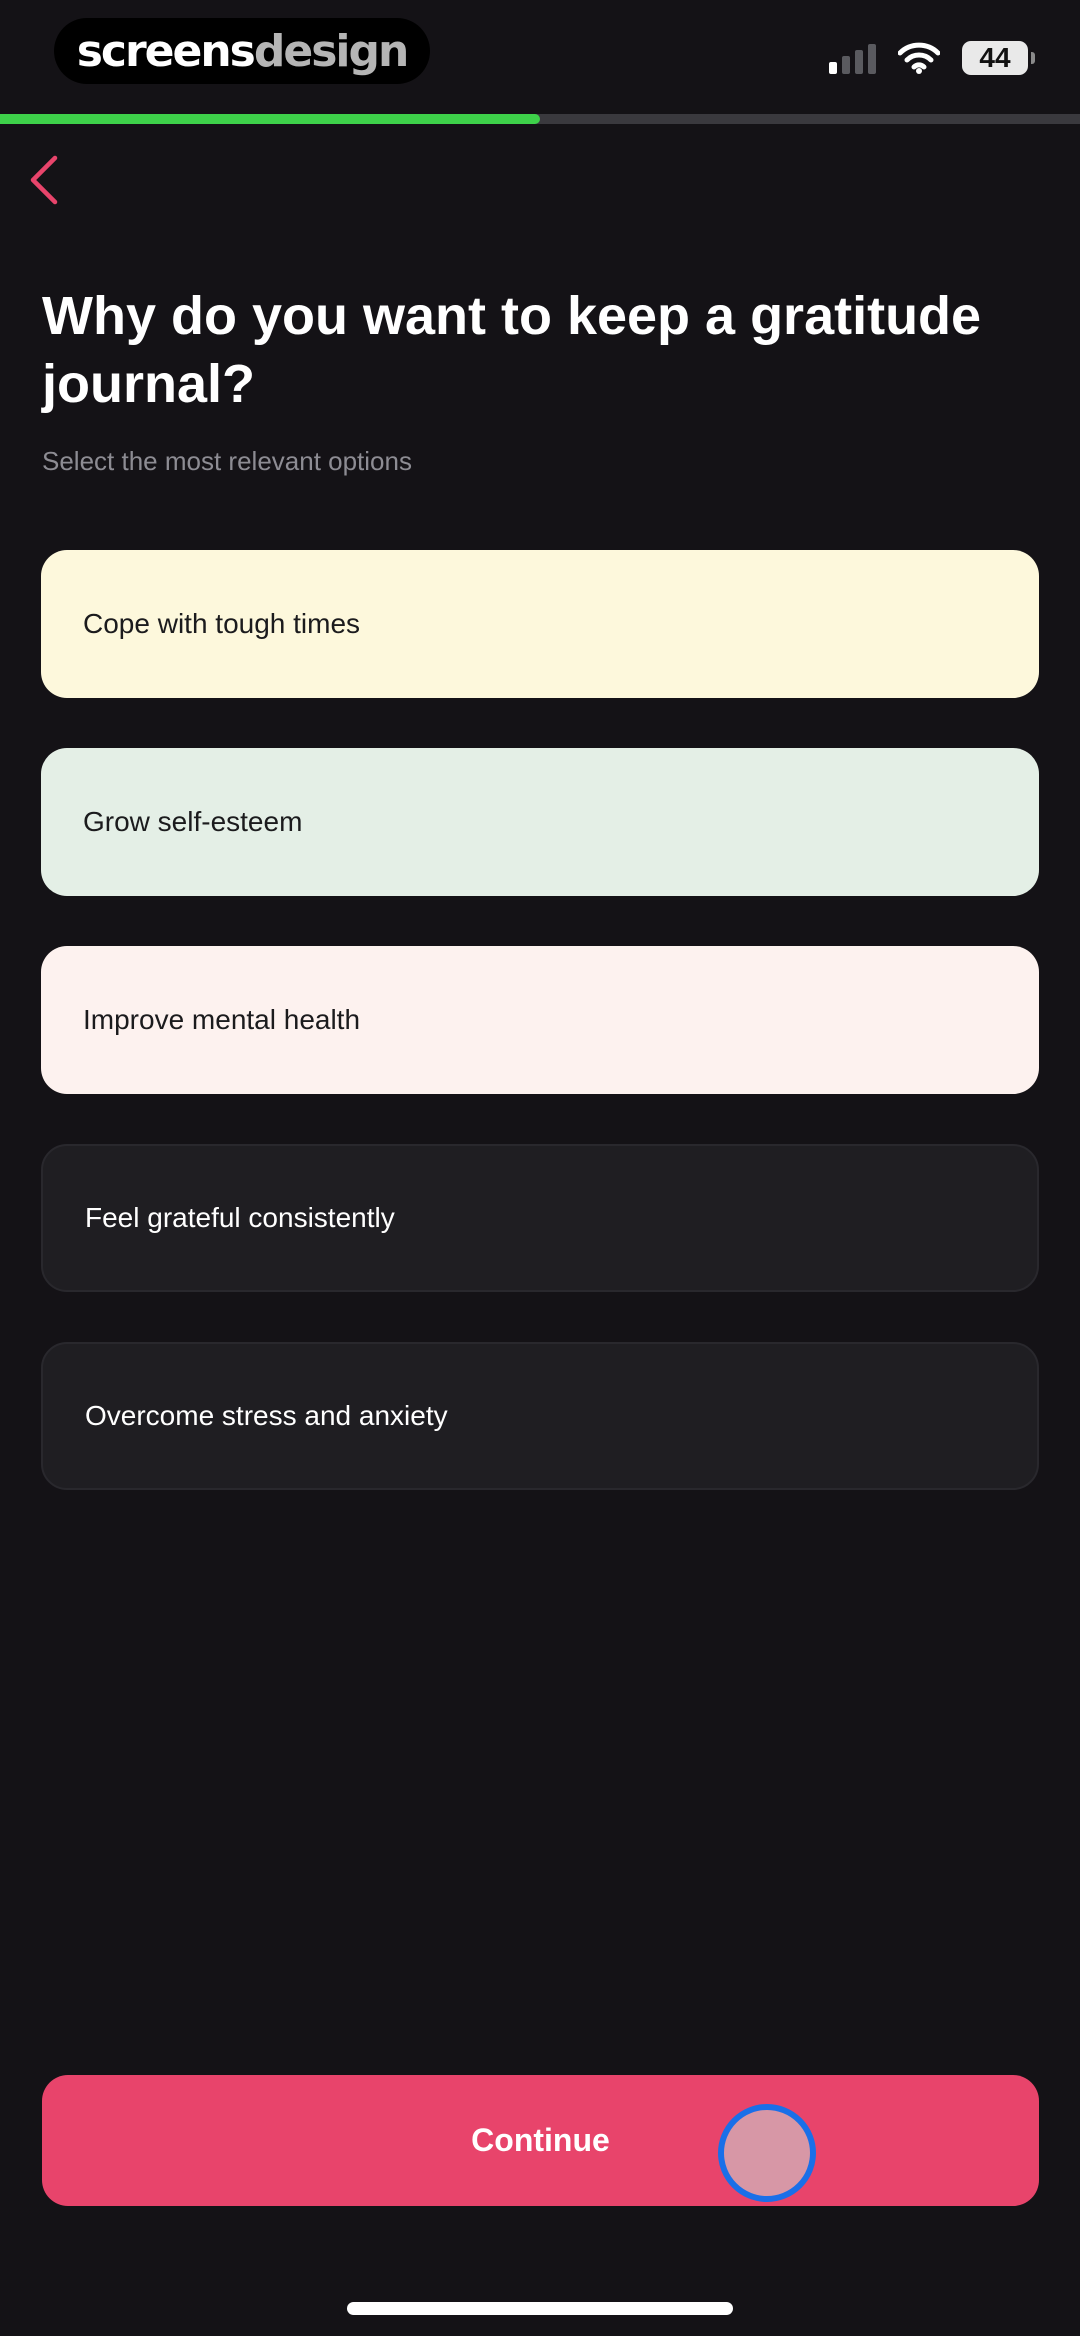  I want to click on option-overcome-stress-and-anxiety: Overcome stress and anxiety, so click(540, 1416).